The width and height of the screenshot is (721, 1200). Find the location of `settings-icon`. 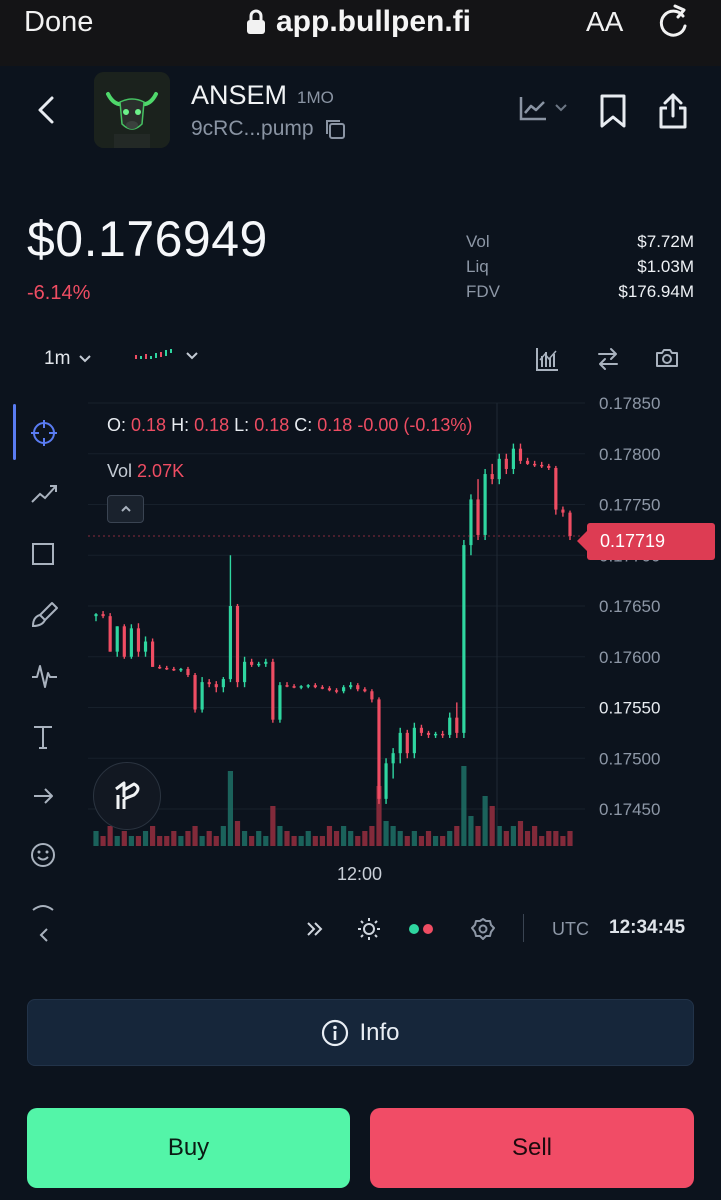

settings-icon is located at coordinates (483, 929).